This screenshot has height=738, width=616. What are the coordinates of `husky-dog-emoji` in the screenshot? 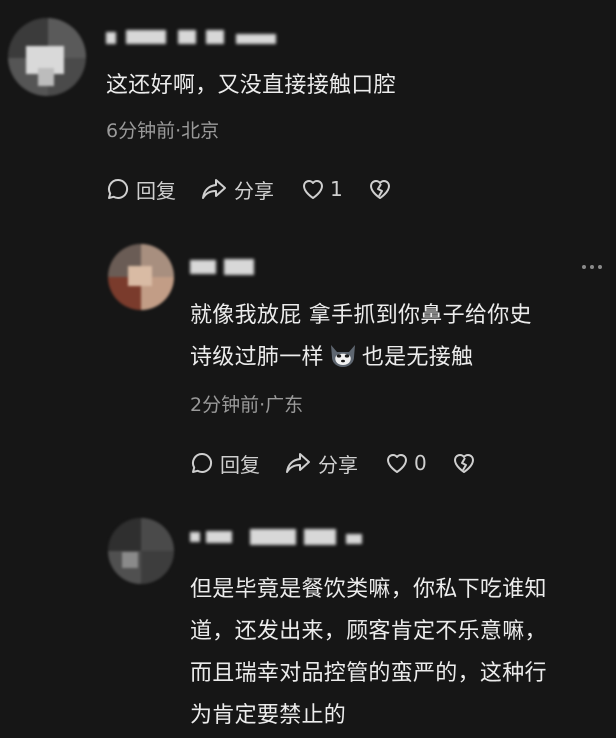 It's located at (343, 356).